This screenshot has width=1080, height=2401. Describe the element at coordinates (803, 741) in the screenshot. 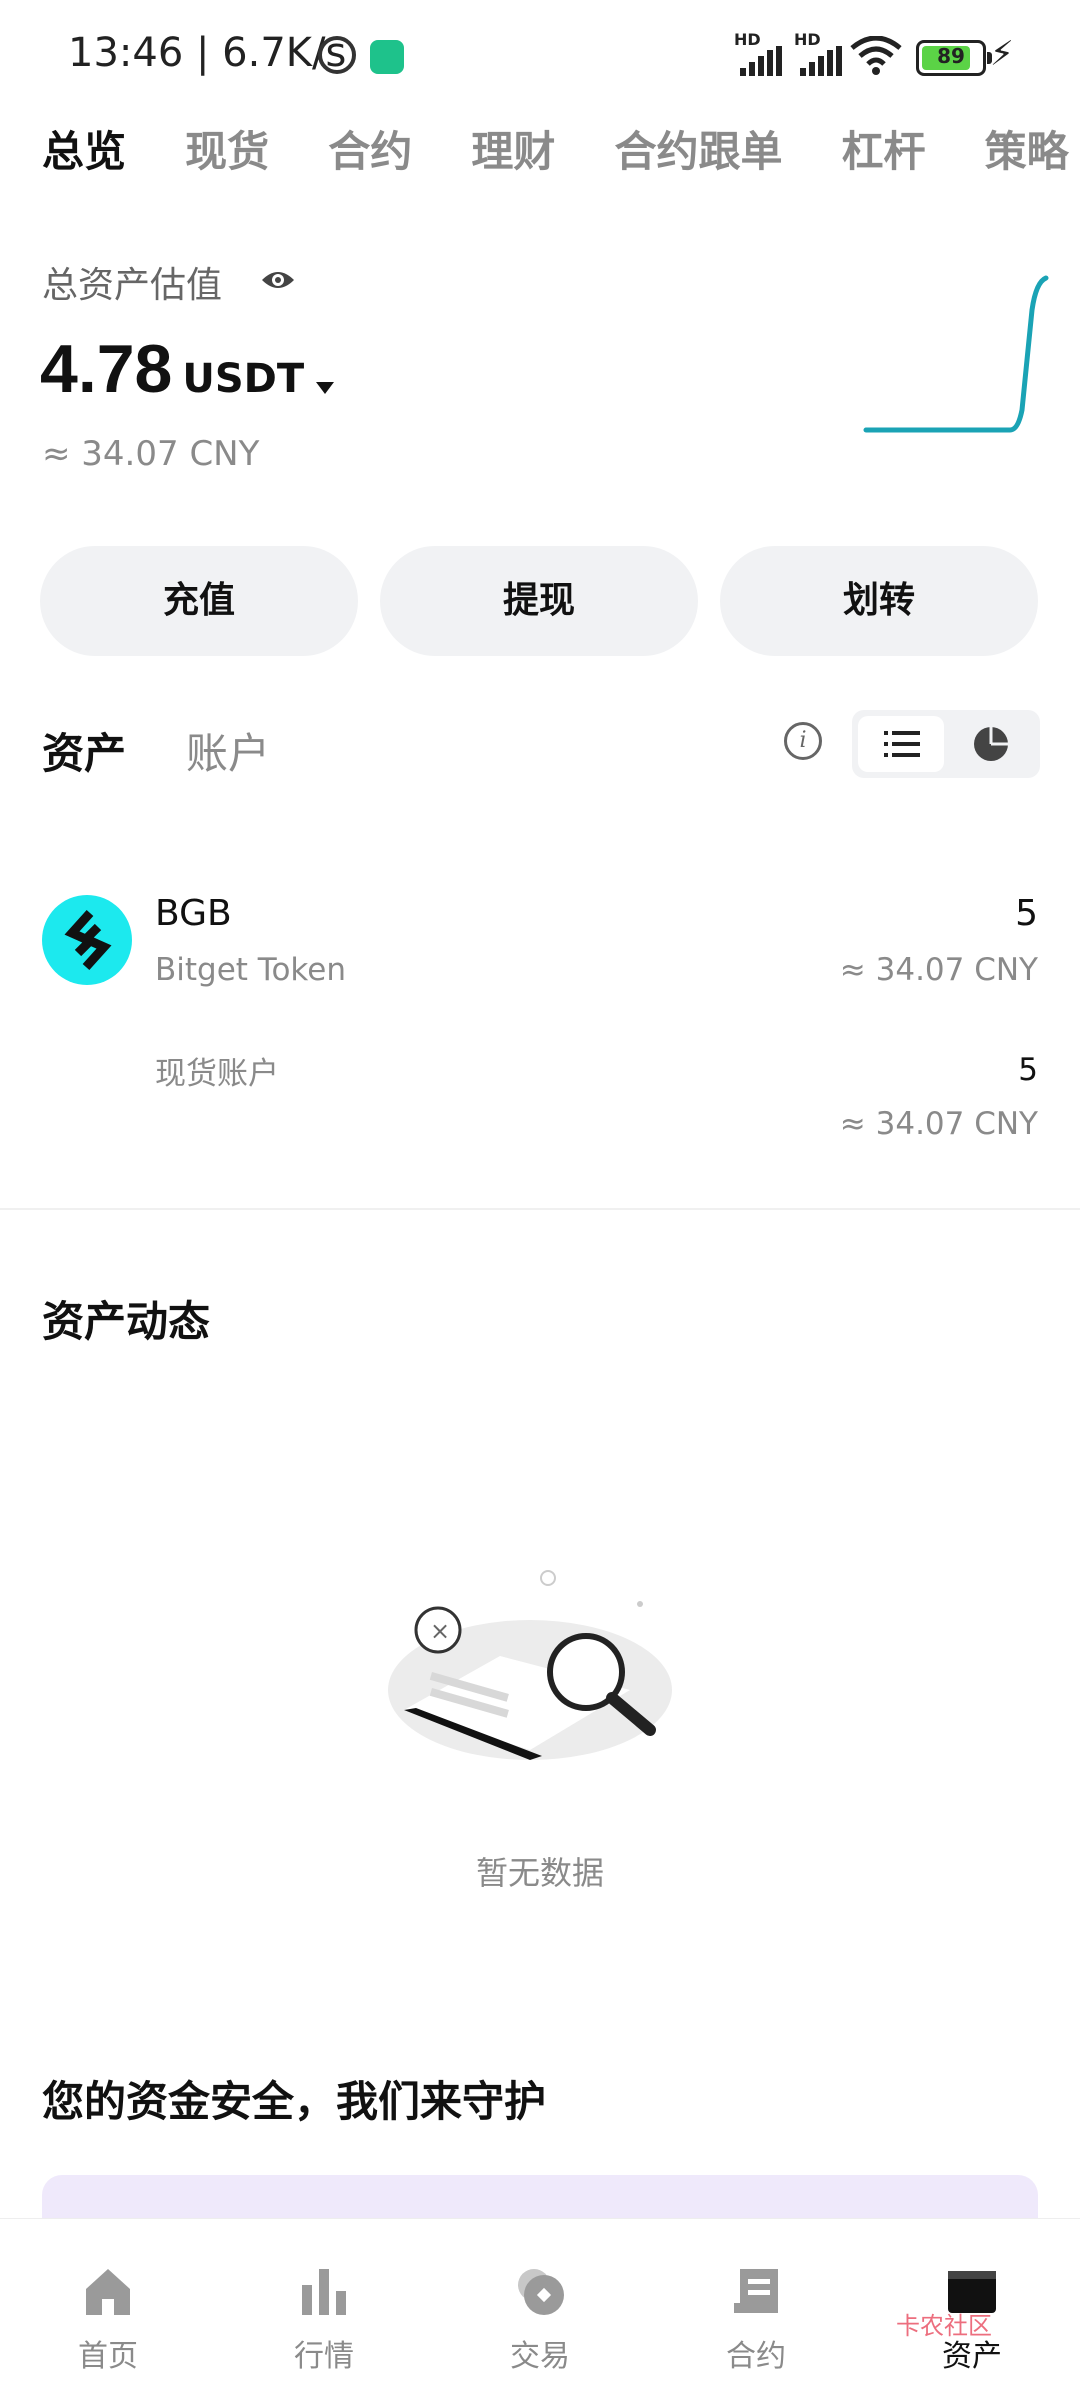

I see `info-icon: i` at that location.